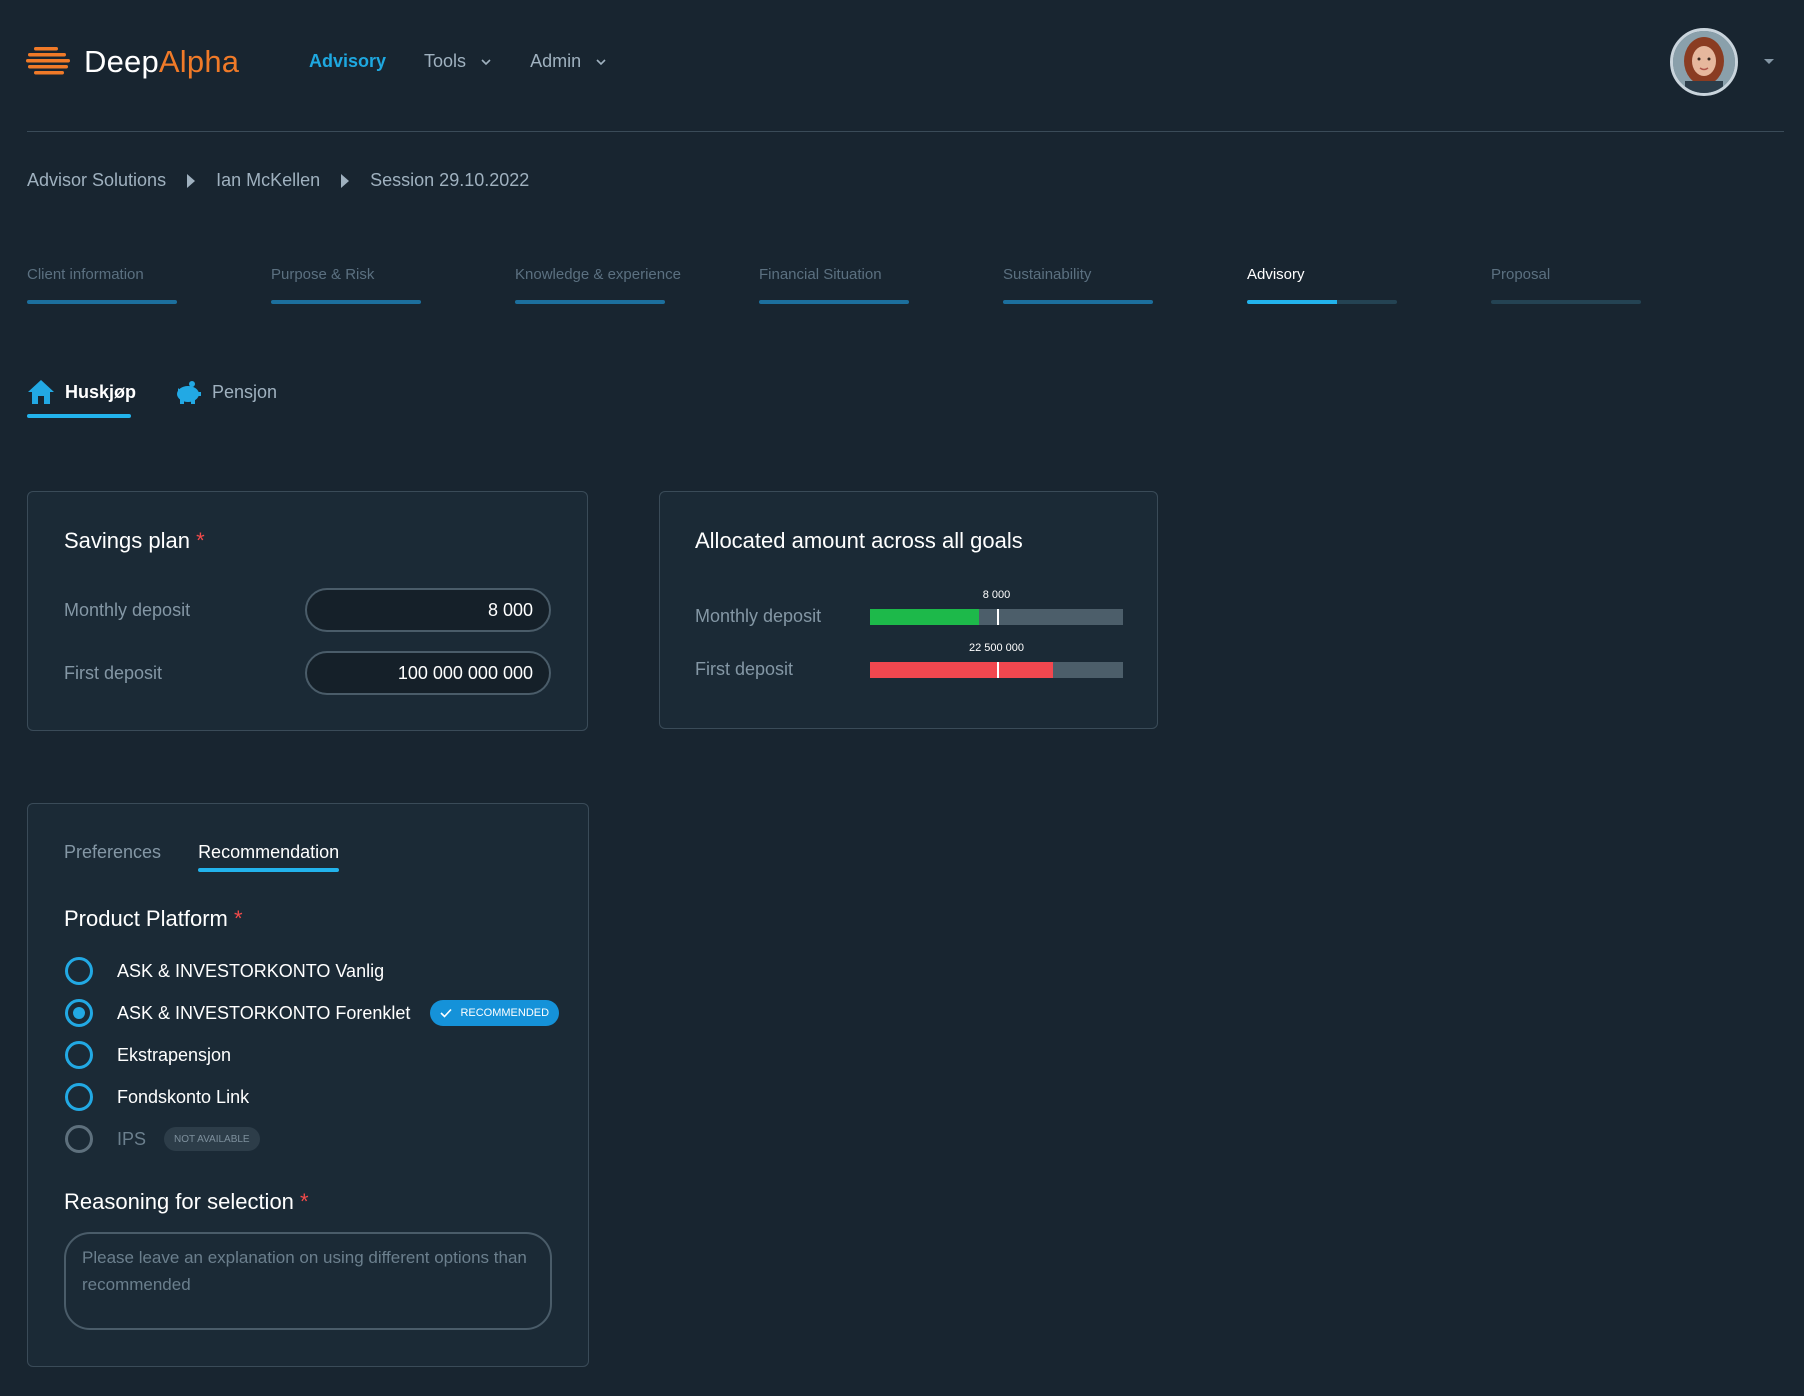 The height and width of the screenshot is (1396, 1804). I want to click on option-label: Ekstrapensjon, so click(174, 1054).